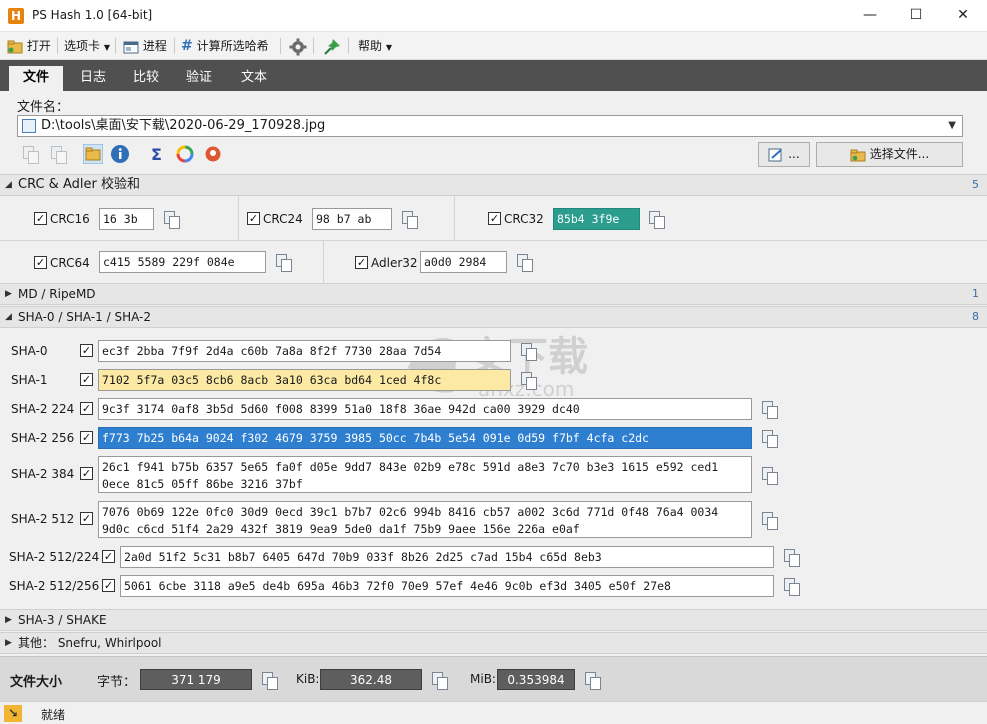 This screenshot has width=987, height=724. Describe the element at coordinates (108, 556) in the screenshot. I see `sha512-224-checkbox: ✓` at that location.